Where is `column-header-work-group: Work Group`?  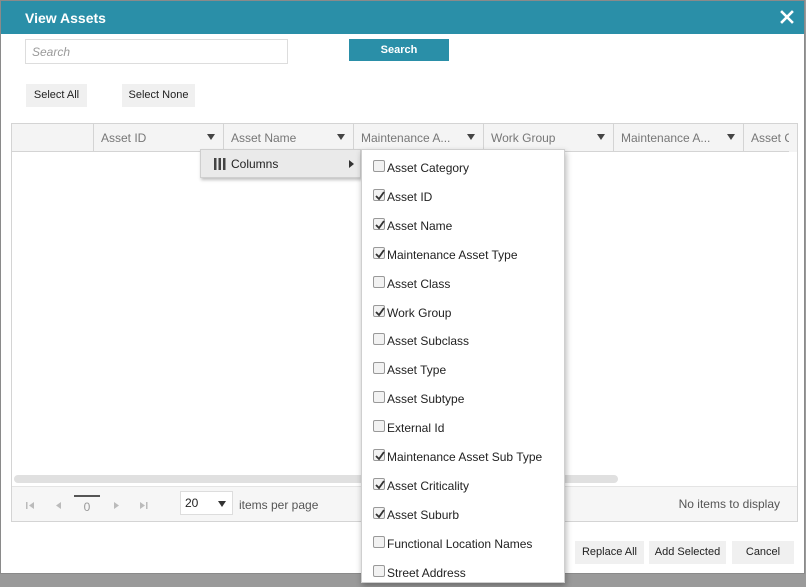
column-header-work-group: Work Group is located at coordinates (548, 138).